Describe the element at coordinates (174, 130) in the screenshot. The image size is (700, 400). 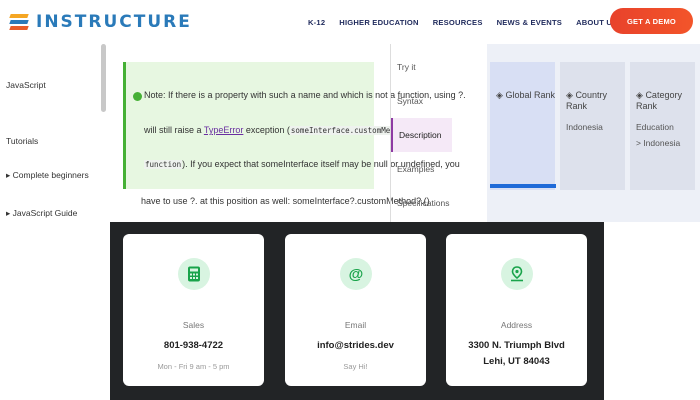
I see `note-text: will still raise a` at that location.